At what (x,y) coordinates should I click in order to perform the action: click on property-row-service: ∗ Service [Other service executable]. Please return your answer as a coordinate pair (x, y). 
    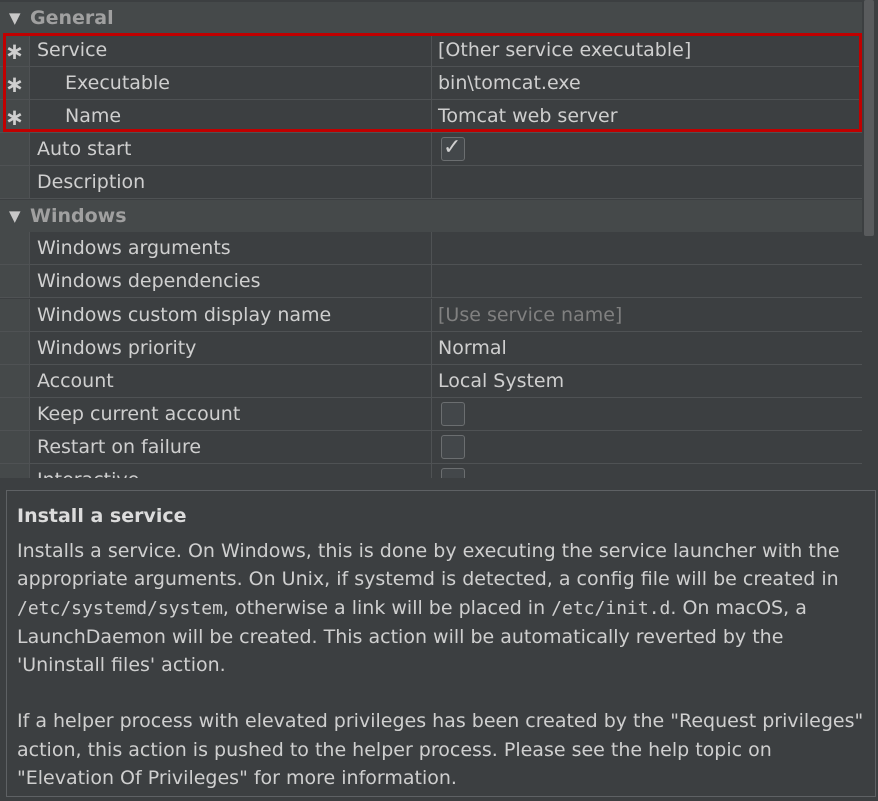
    Looking at the image, I should click on (431, 50).